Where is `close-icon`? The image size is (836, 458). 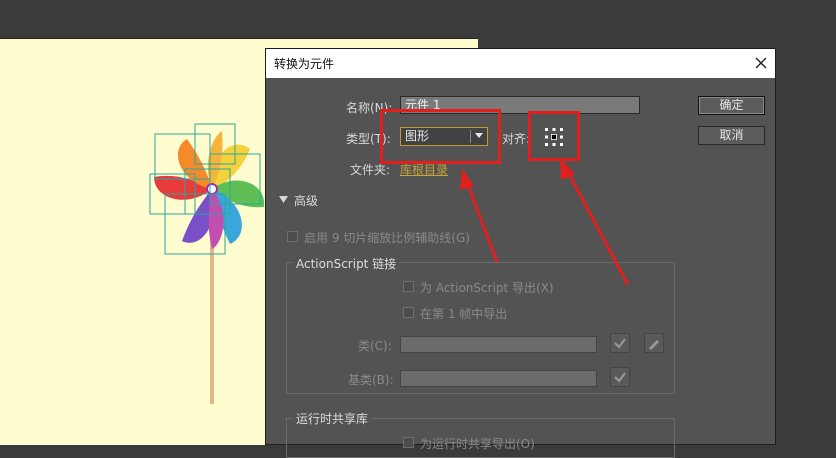 close-icon is located at coordinates (761, 63).